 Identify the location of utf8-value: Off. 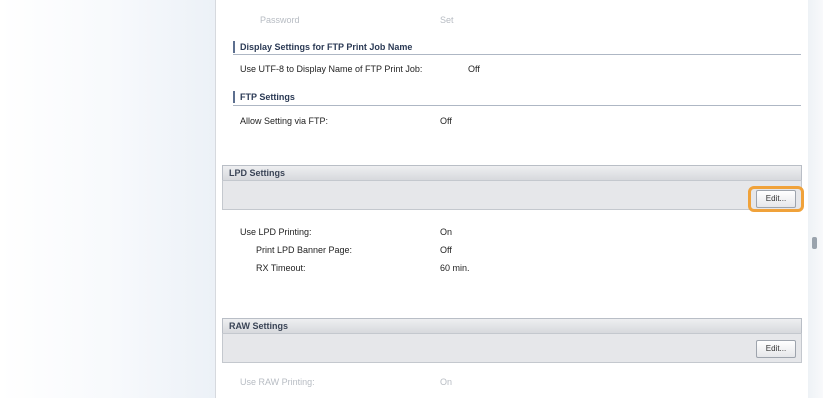
(474, 69).